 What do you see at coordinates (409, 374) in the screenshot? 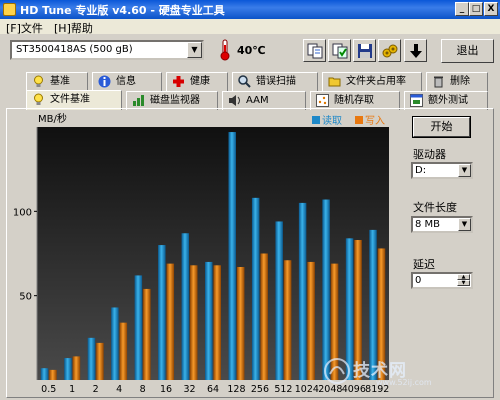
I see `watermark: 技术网 www.52ij.com` at bounding box center [409, 374].